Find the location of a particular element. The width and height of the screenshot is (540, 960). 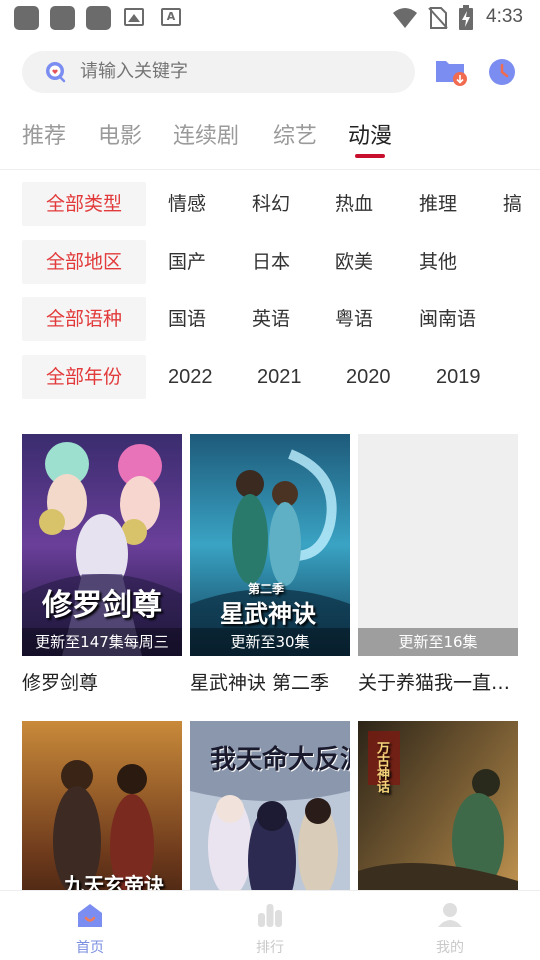

nav-label-profile: 我的 is located at coordinates (450, 948).